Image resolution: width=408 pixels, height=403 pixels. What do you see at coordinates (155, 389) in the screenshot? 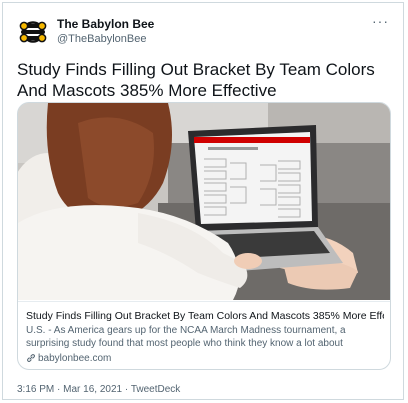
I see `tweet-source: TweetDeck` at bounding box center [155, 389].